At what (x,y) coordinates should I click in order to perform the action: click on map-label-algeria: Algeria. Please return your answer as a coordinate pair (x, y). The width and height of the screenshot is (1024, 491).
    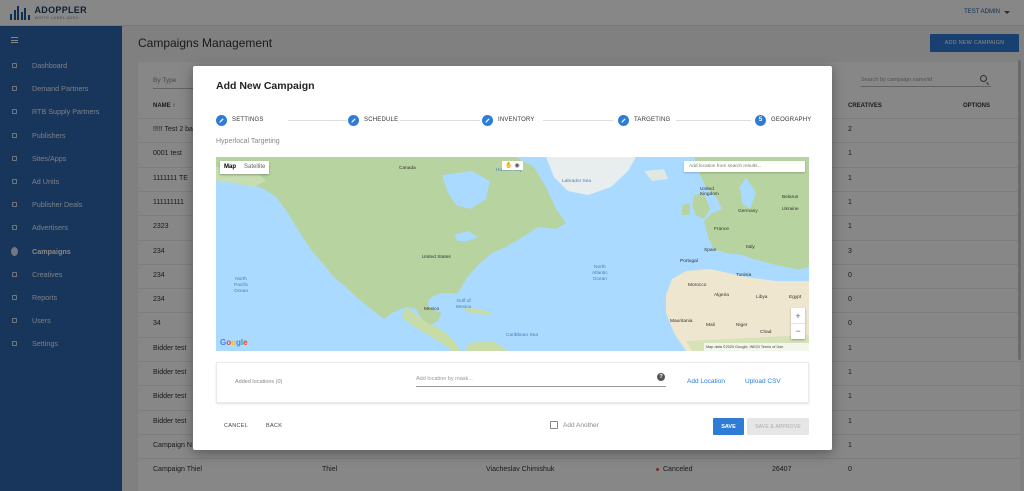
    Looking at the image, I should click on (721, 295).